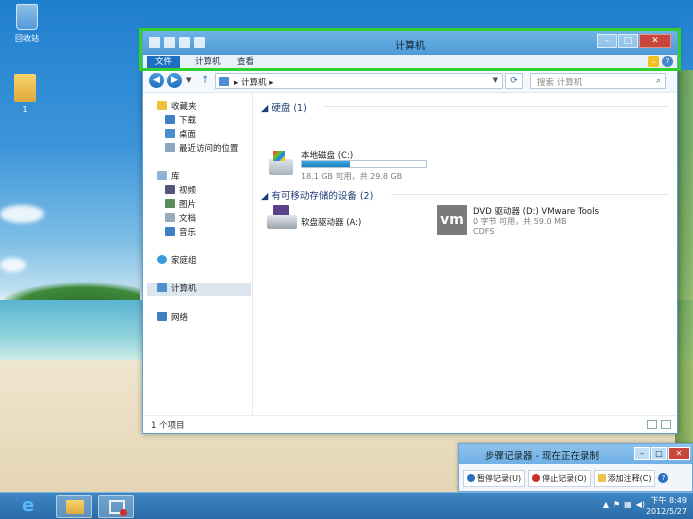  What do you see at coordinates (331, 223) in the screenshot?
I see `drive-name: 软盘驱动器 (A:)` at bounding box center [331, 223].